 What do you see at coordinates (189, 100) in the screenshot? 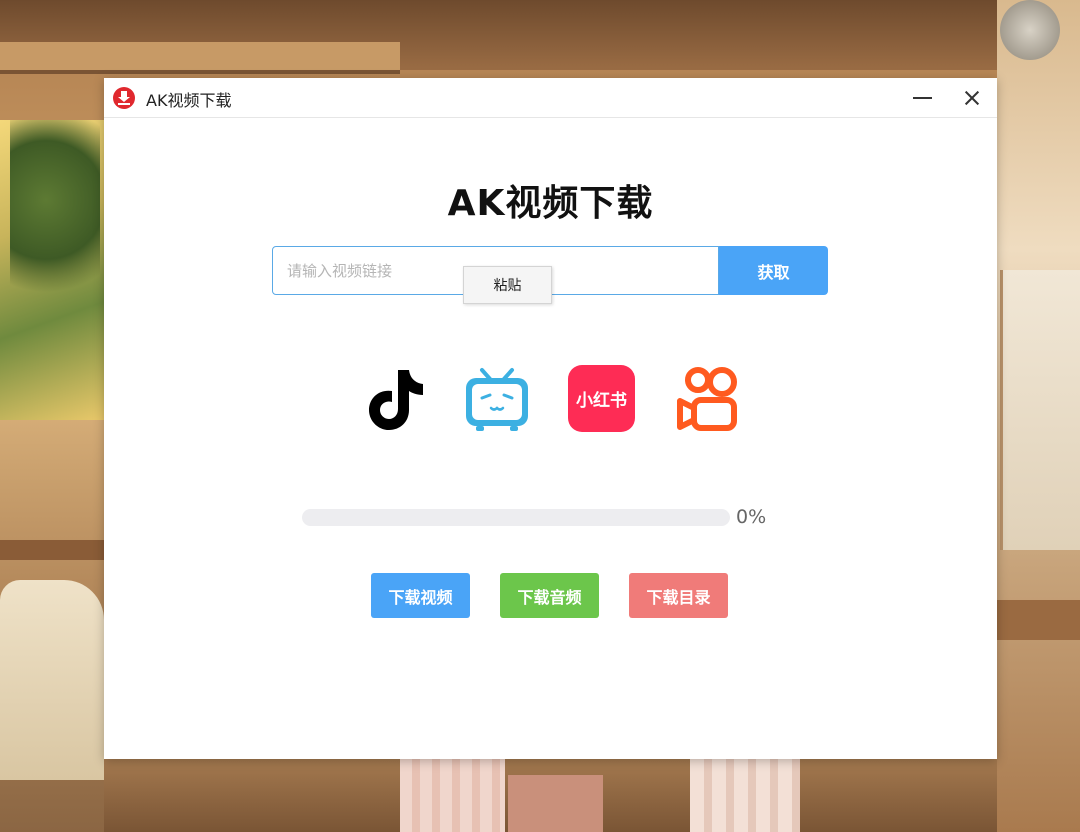
I see `window-title: AK视频下载` at bounding box center [189, 100].